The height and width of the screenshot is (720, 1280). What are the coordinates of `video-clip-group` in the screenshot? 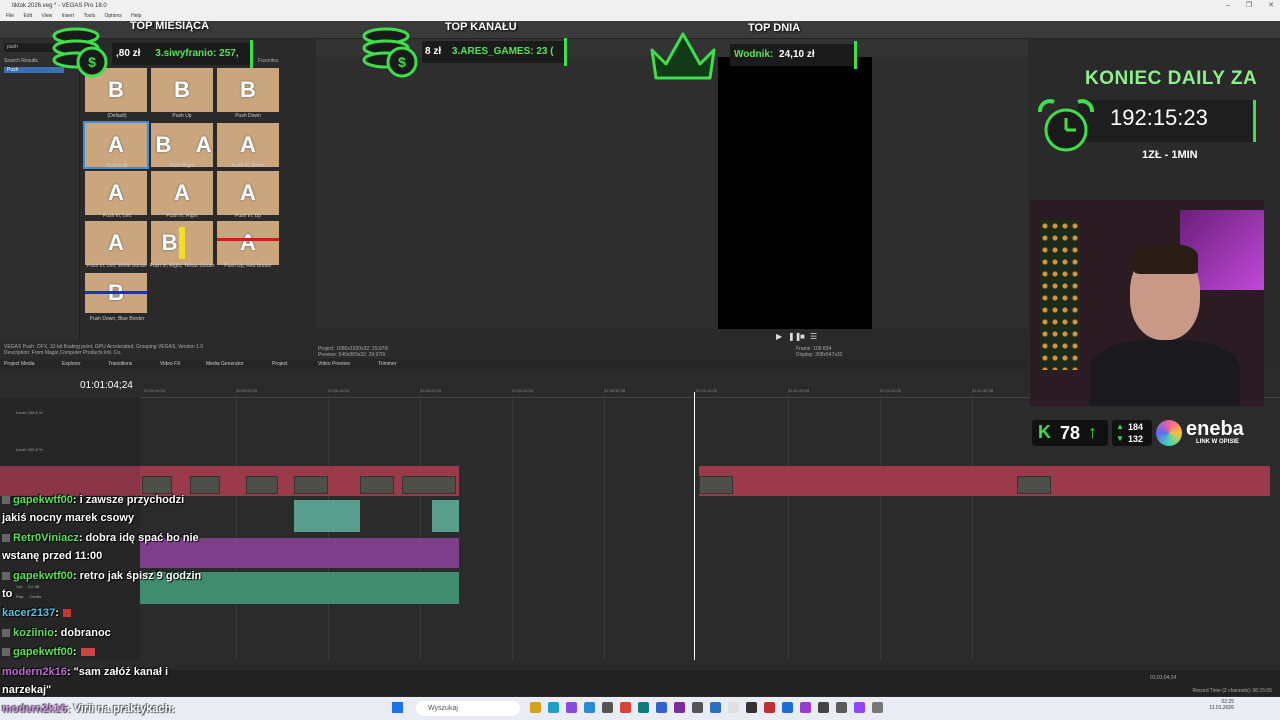 It's located at (299, 481).